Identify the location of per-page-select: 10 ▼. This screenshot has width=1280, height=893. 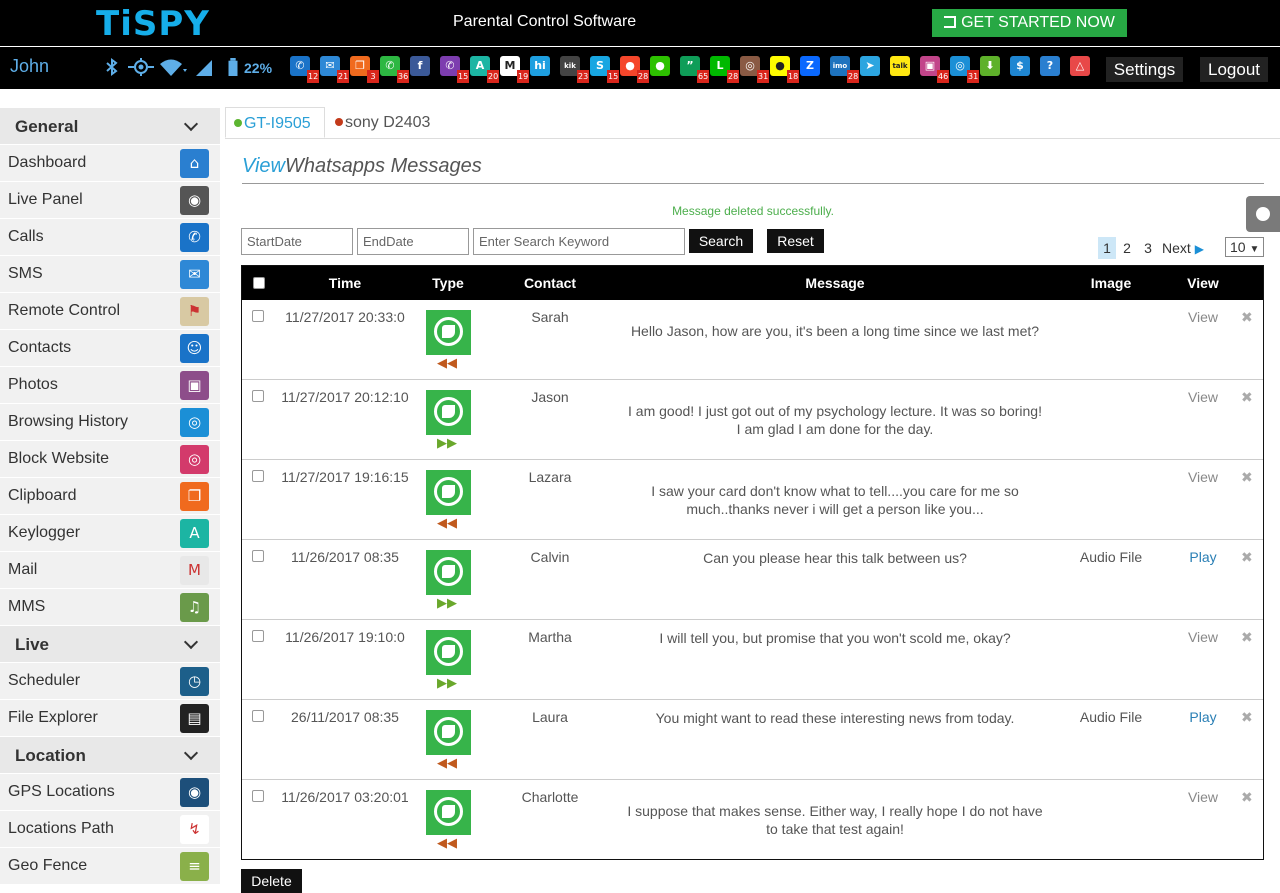
(1244, 247).